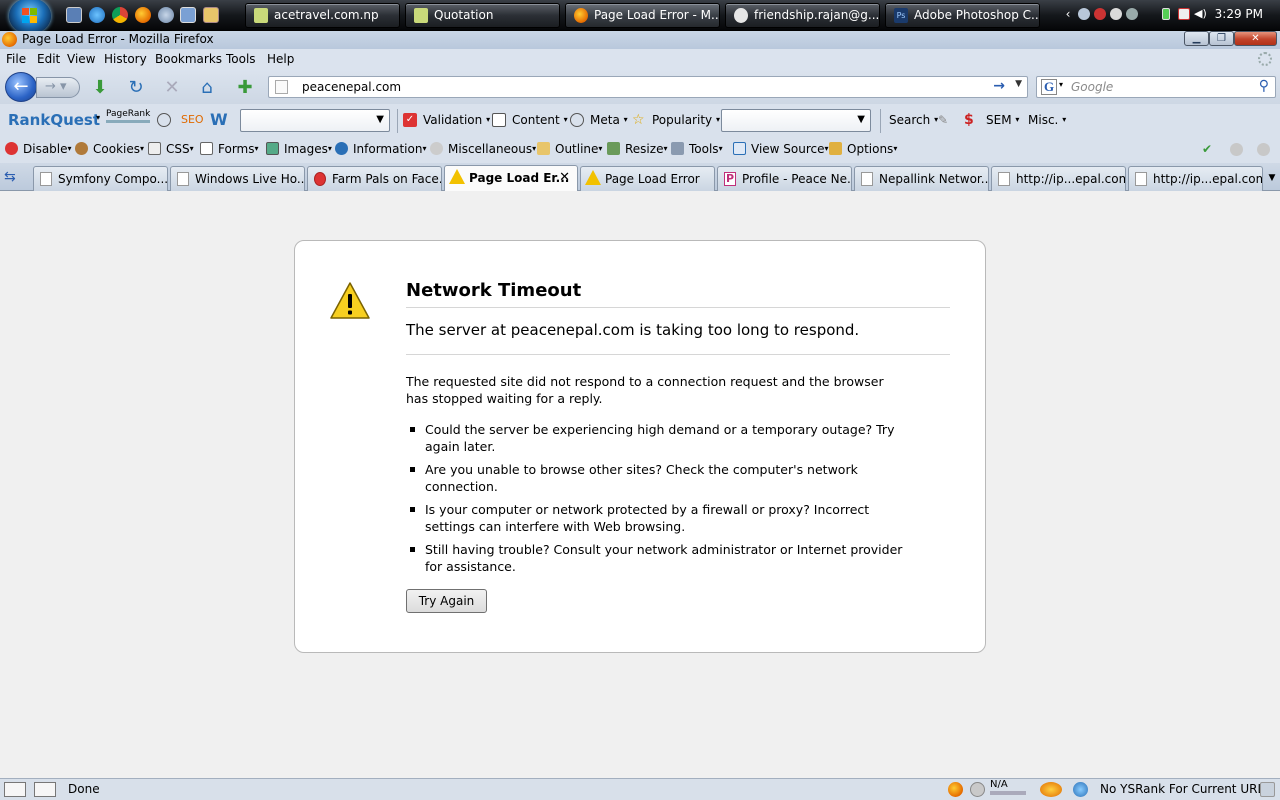 Image resolution: width=1280 pixels, height=800 pixels. Describe the element at coordinates (1068, 14) in the screenshot. I see `show-hidden-icons-icon: ‹` at that location.